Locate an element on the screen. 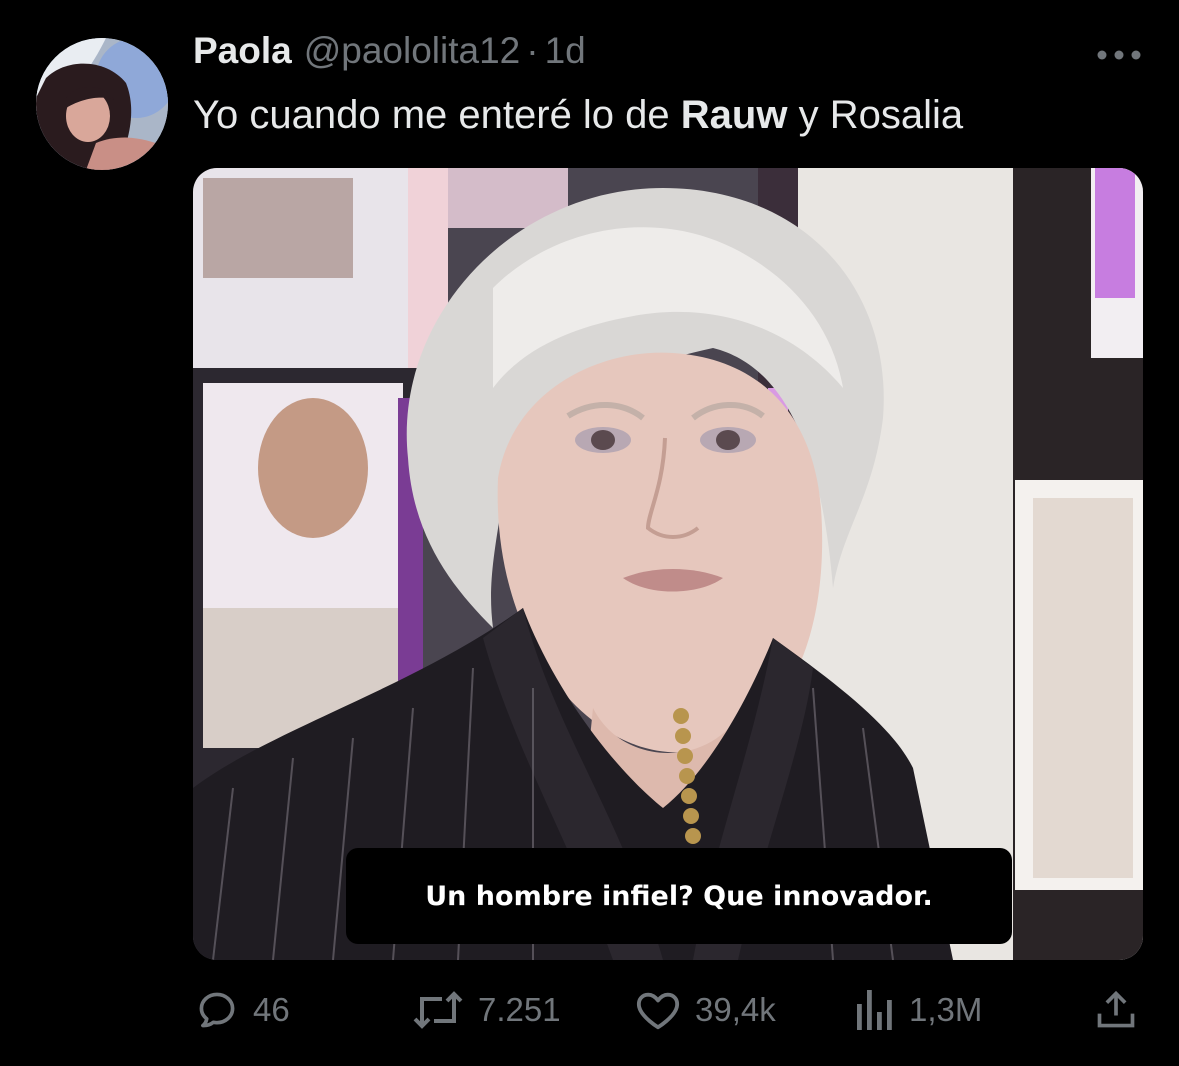 The width and height of the screenshot is (1179, 1066). tweet-text: Yo cuando me enteré lo de Rauw y Rosalia is located at coordinates (578, 115).